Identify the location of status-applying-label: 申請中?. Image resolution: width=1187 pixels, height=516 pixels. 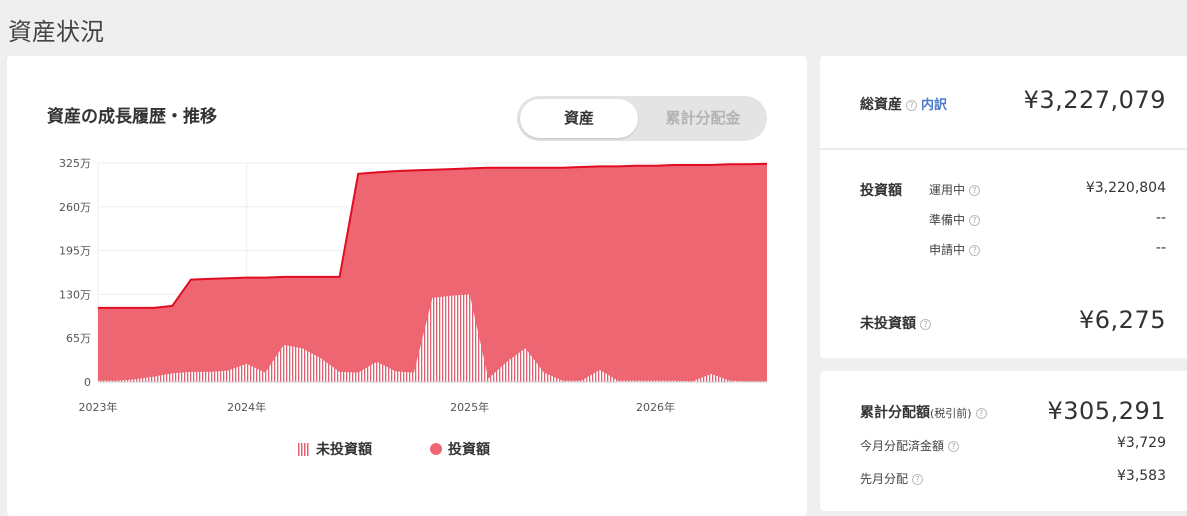
(955, 249).